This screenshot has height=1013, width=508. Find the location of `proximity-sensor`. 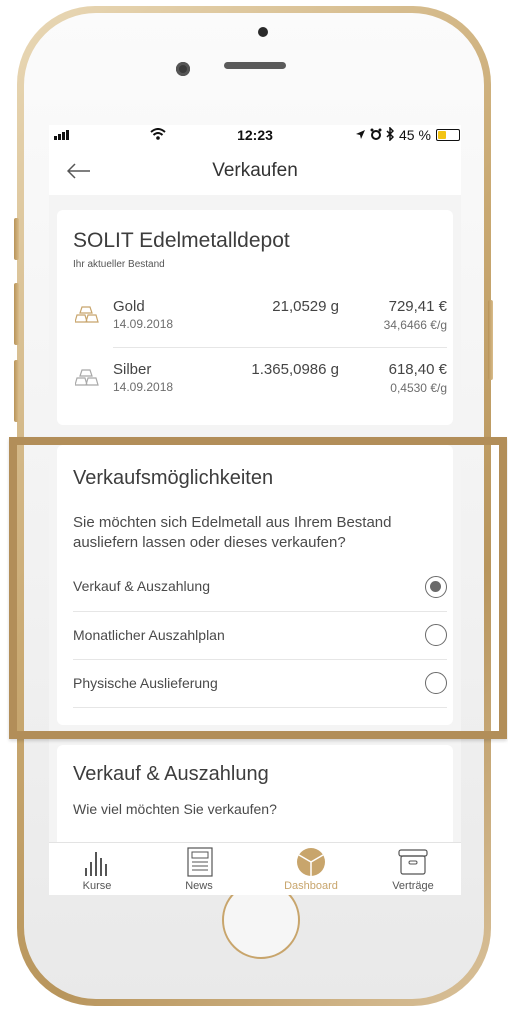

proximity-sensor is located at coordinates (263, 32).